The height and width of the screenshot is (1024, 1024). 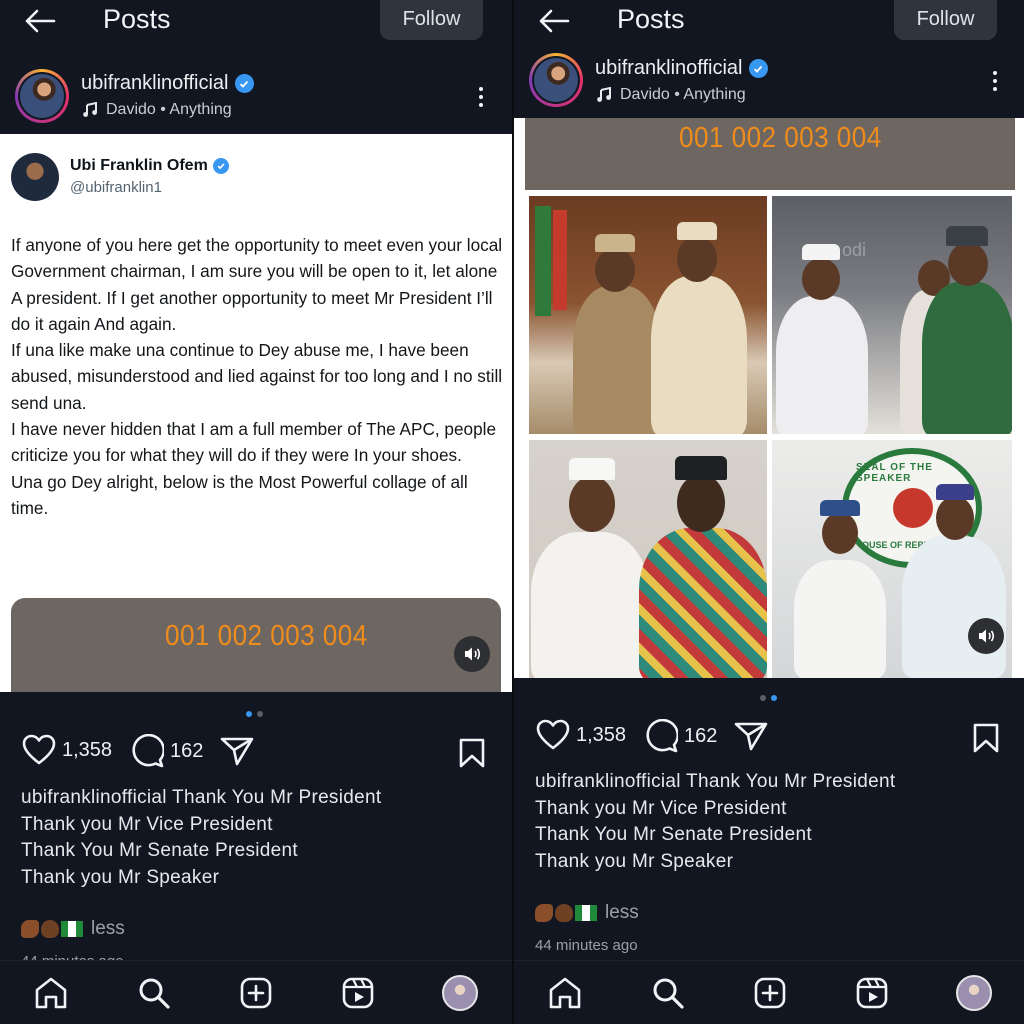 I want to click on wall-sign: odi, so click(x=854, y=250).